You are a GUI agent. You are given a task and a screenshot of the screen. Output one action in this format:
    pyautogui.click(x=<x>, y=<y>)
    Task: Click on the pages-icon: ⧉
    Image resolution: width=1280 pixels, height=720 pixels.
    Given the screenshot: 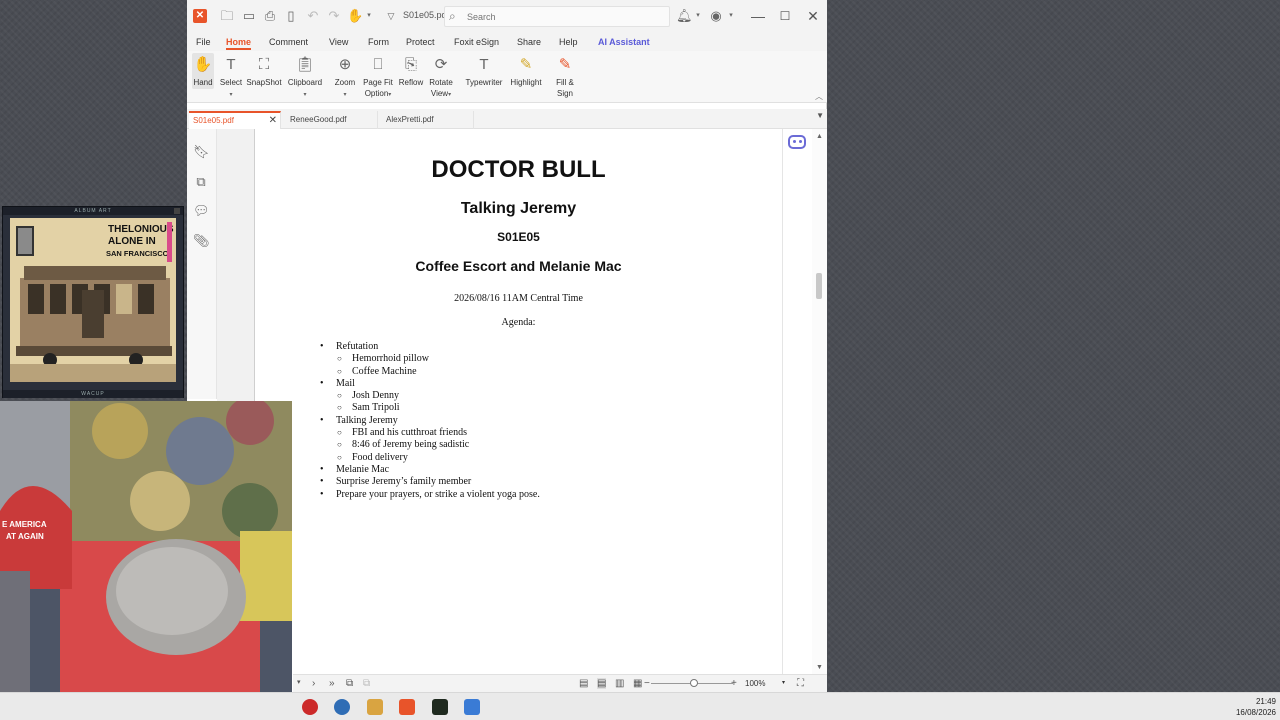 What is the action you would take?
    pyautogui.click(x=201, y=182)
    